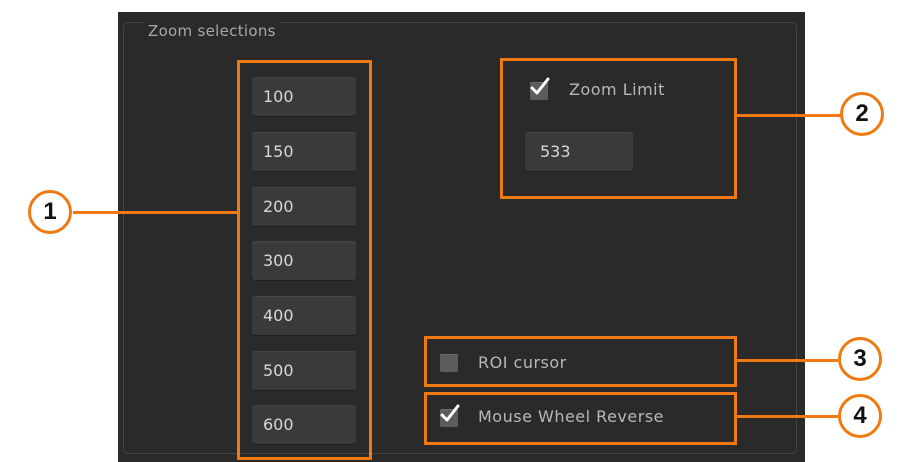 This screenshot has height=462, width=903. Describe the element at coordinates (50, 212) in the screenshot. I see `callout-1: 1` at that location.